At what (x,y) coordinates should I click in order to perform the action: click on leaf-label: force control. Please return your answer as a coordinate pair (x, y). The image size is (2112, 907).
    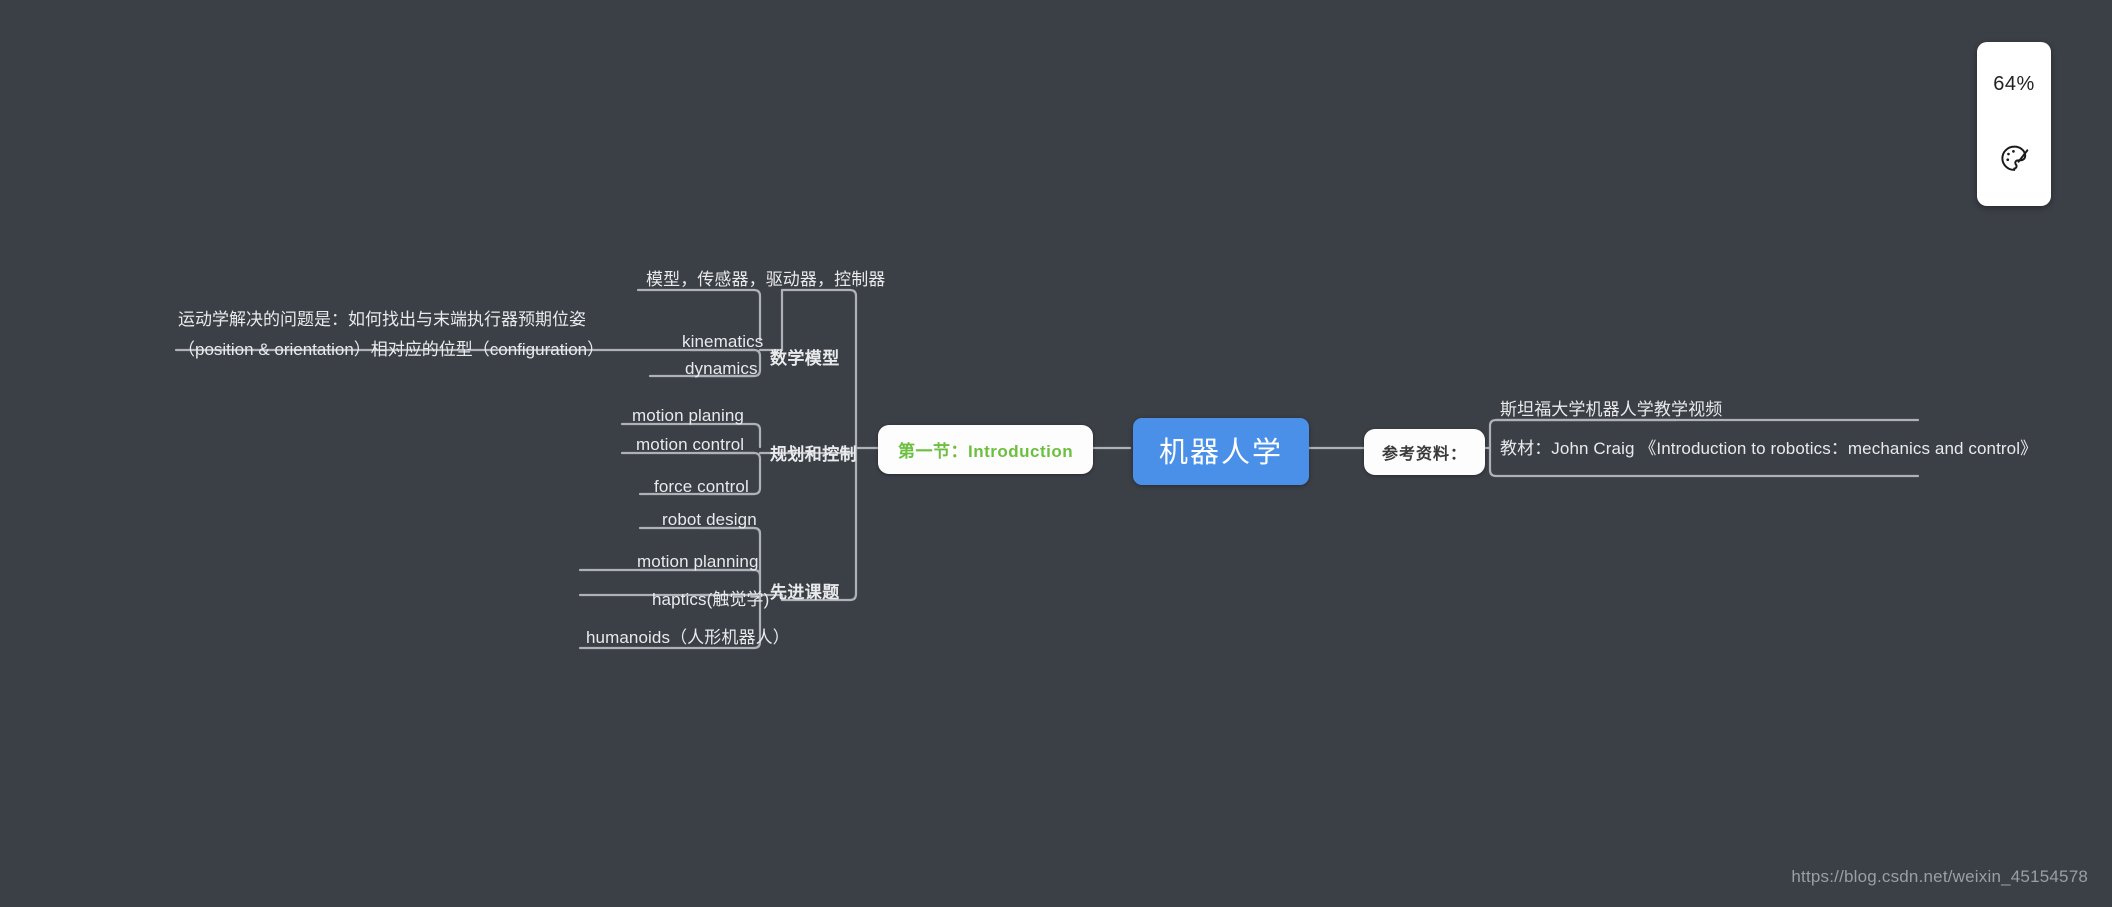
    Looking at the image, I should click on (701, 486).